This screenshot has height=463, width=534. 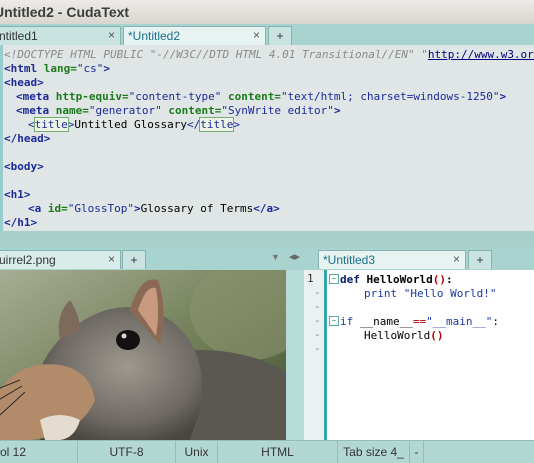 What do you see at coordinates (39, 452) in the screenshot?
I see `status-position: ol 12` at bounding box center [39, 452].